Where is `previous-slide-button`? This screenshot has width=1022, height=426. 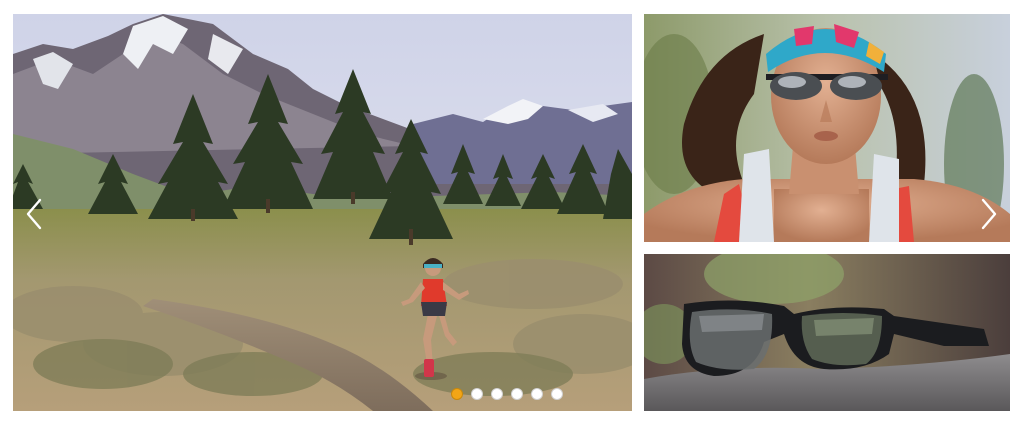 previous-slide-button is located at coordinates (35, 214).